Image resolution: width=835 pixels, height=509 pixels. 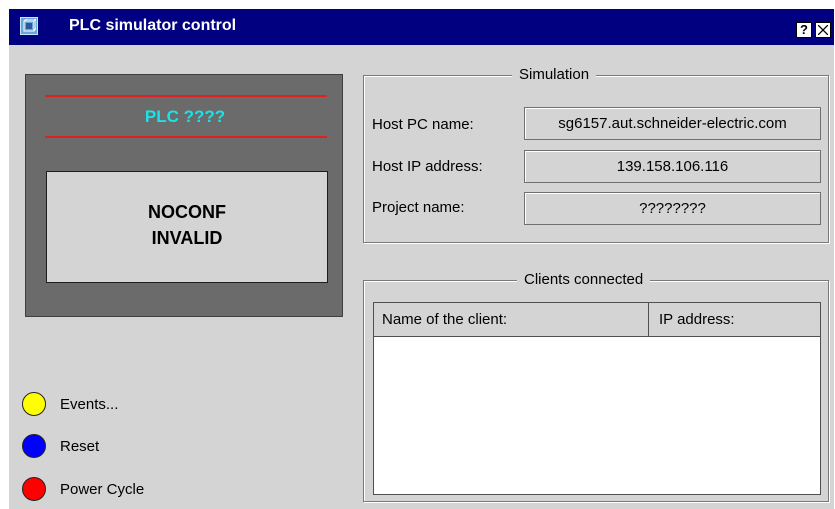 I want to click on host-ip-address-value: 139.158.106.116, so click(x=672, y=166).